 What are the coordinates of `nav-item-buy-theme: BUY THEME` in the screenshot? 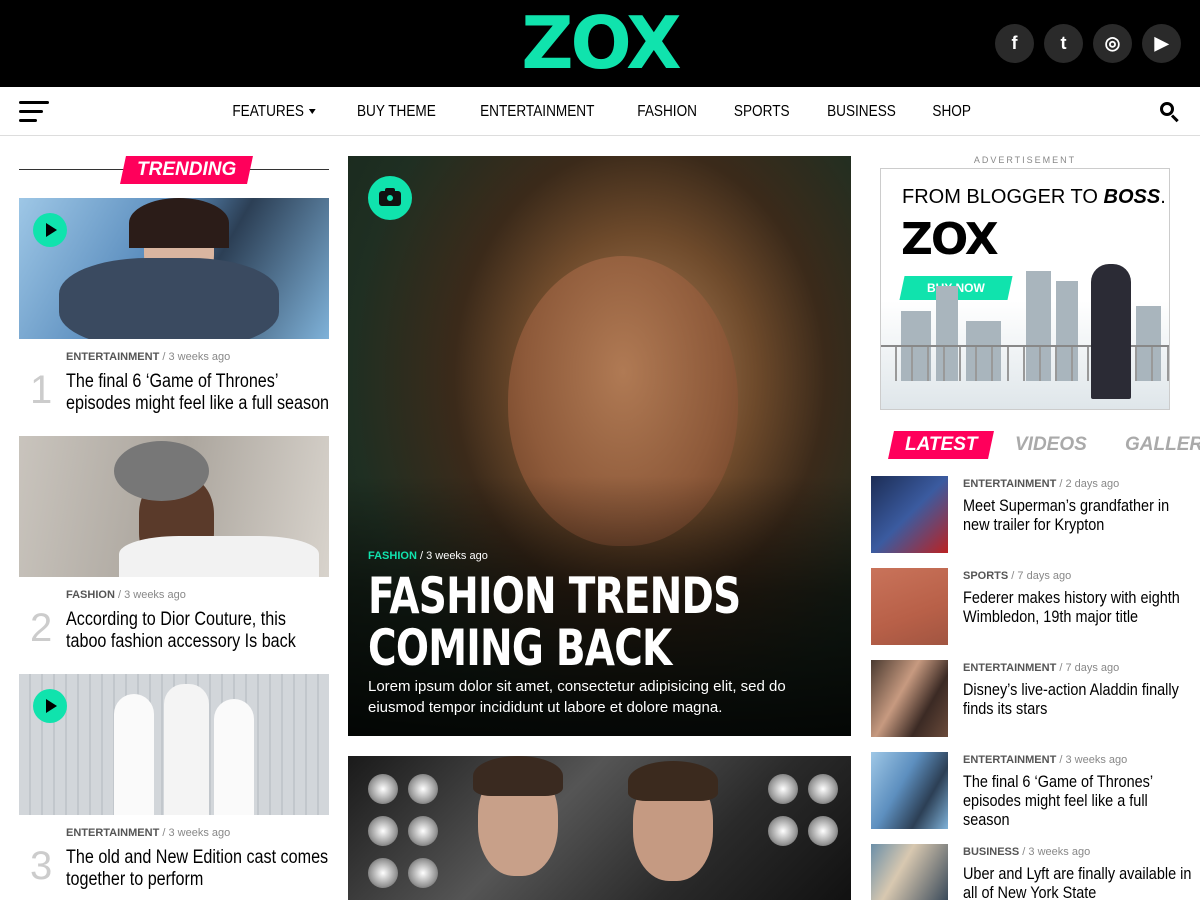 It's located at (396, 112).